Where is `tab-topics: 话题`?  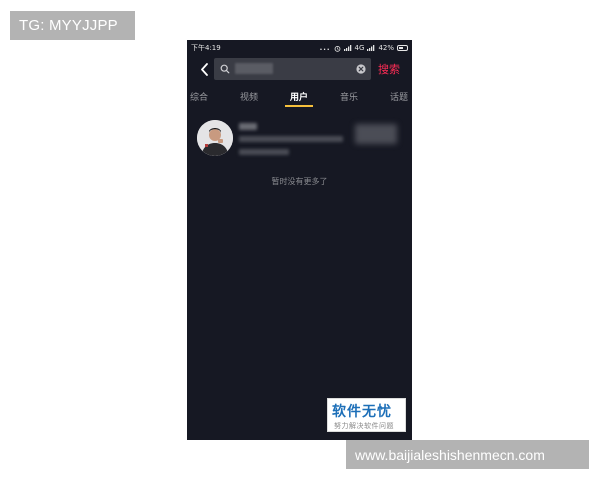 tab-topics: 话题 is located at coordinates (399, 96).